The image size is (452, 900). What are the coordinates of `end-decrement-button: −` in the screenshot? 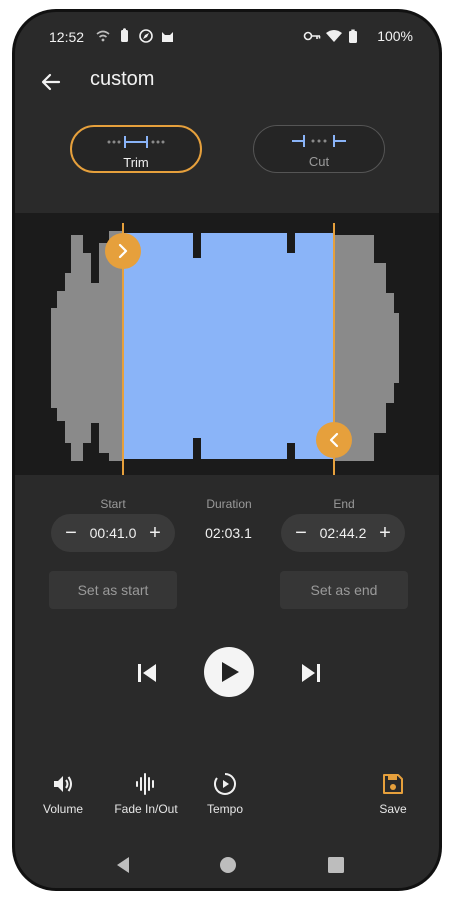 It's located at (301, 533).